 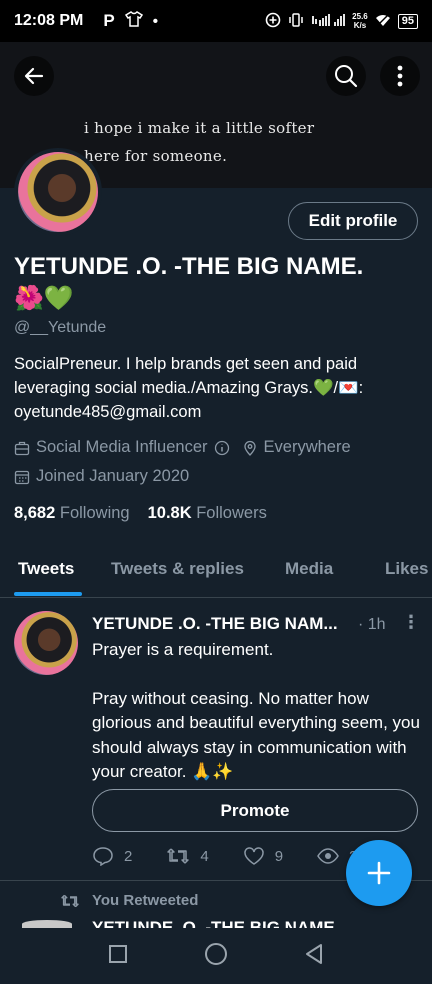 I want to click on calendar-icon, so click(x=22, y=477).